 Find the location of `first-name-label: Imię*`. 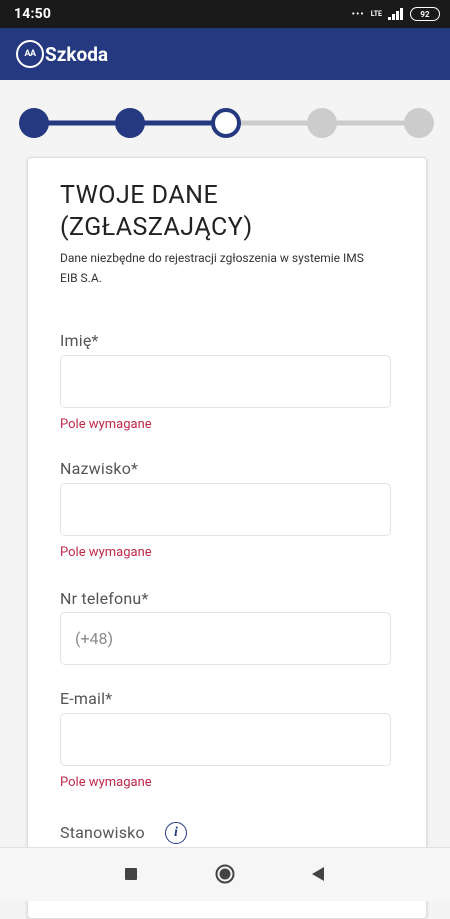

first-name-label: Imię* is located at coordinates (79, 340).